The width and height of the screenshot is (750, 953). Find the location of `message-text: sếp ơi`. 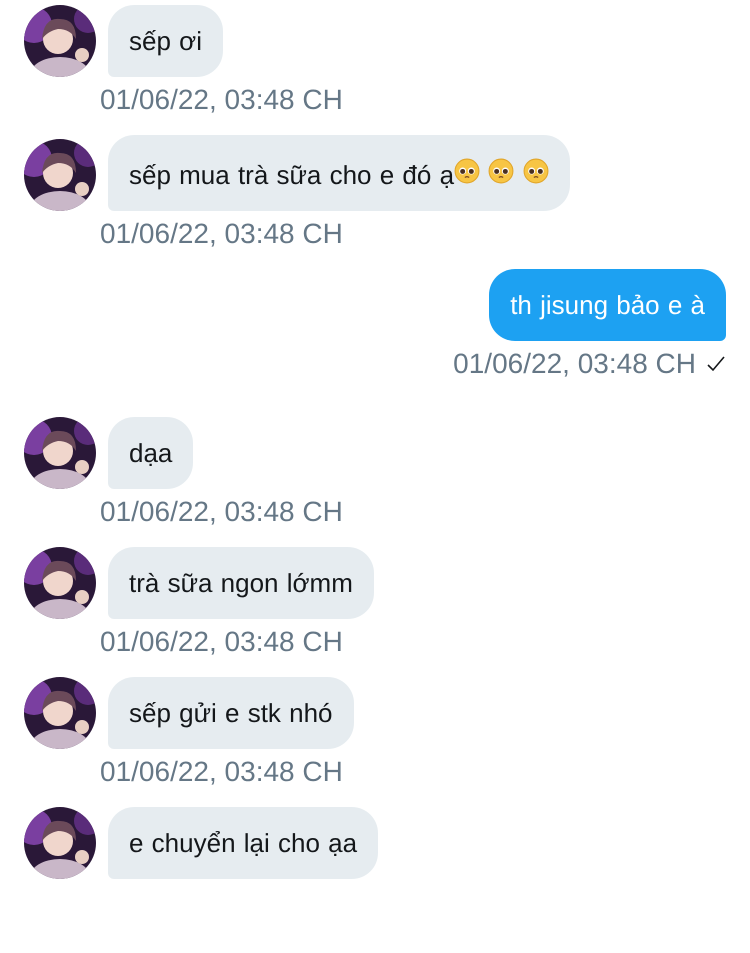

message-text: sếp ơi is located at coordinates (165, 41).